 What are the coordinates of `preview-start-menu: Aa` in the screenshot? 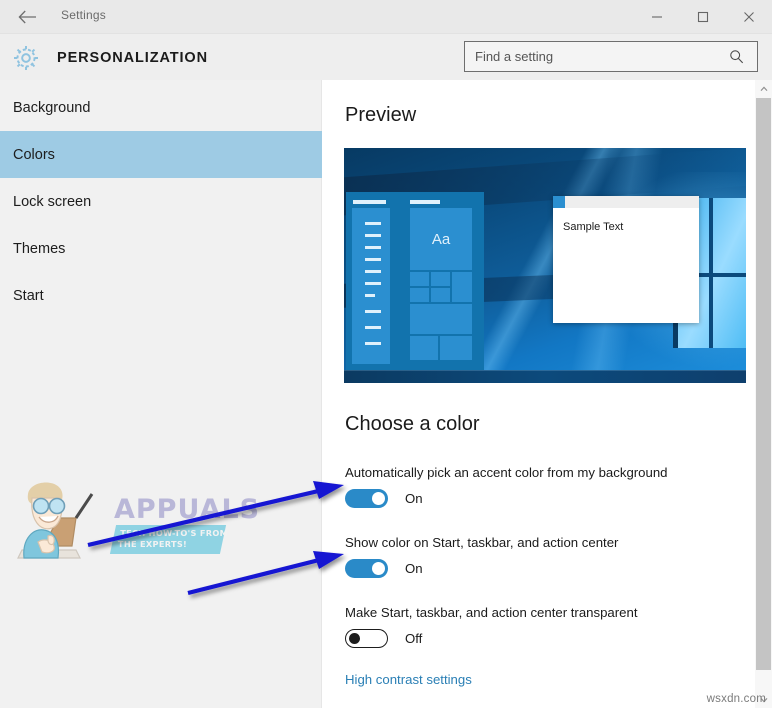 It's located at (415, 281).